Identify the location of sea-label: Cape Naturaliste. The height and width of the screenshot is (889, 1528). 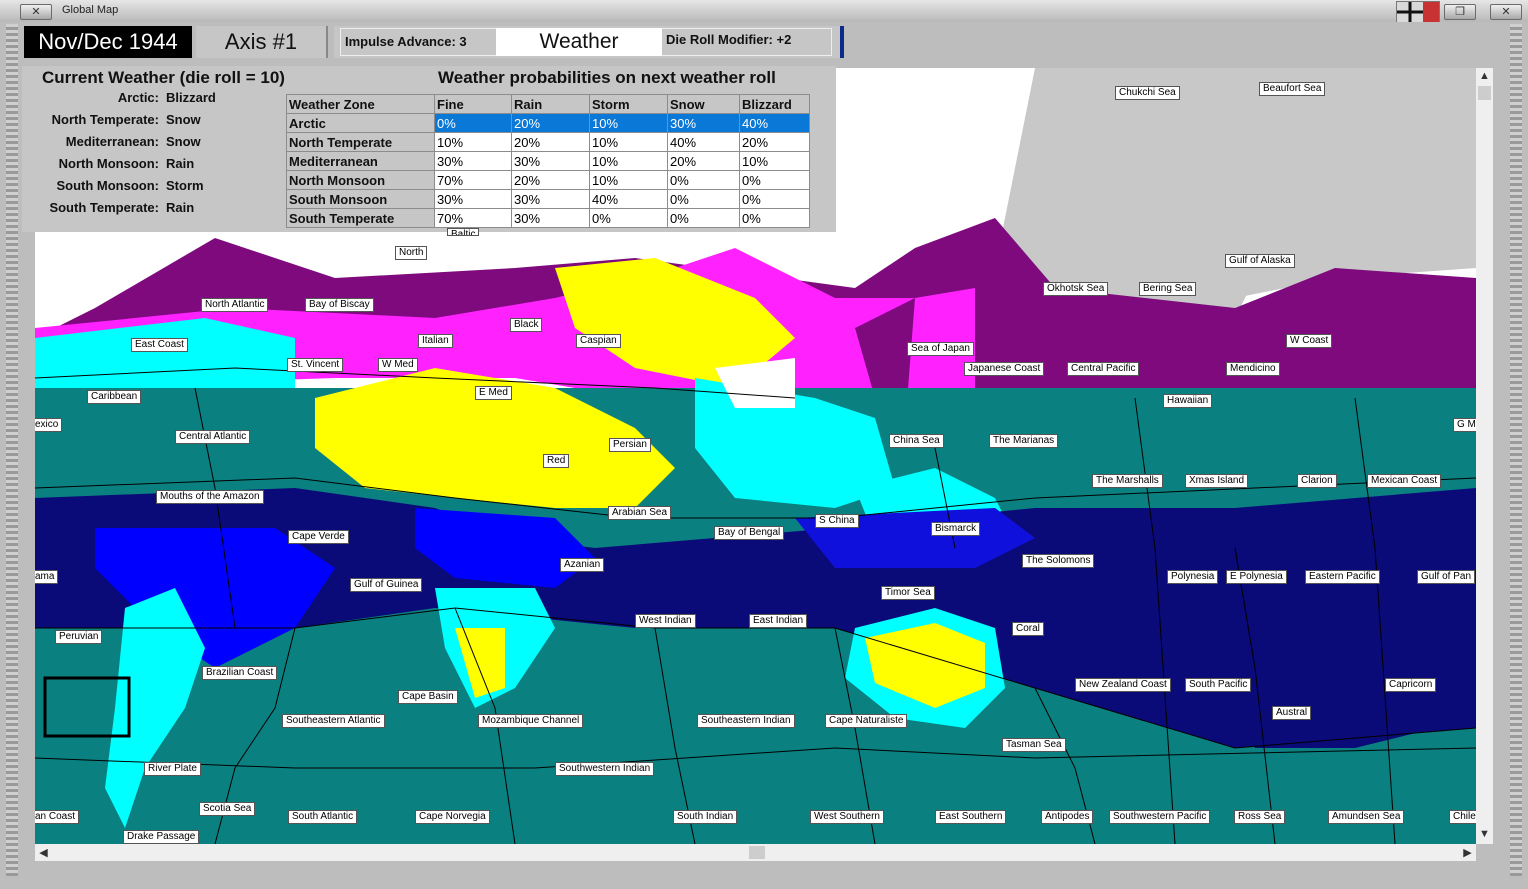
(866, 721).